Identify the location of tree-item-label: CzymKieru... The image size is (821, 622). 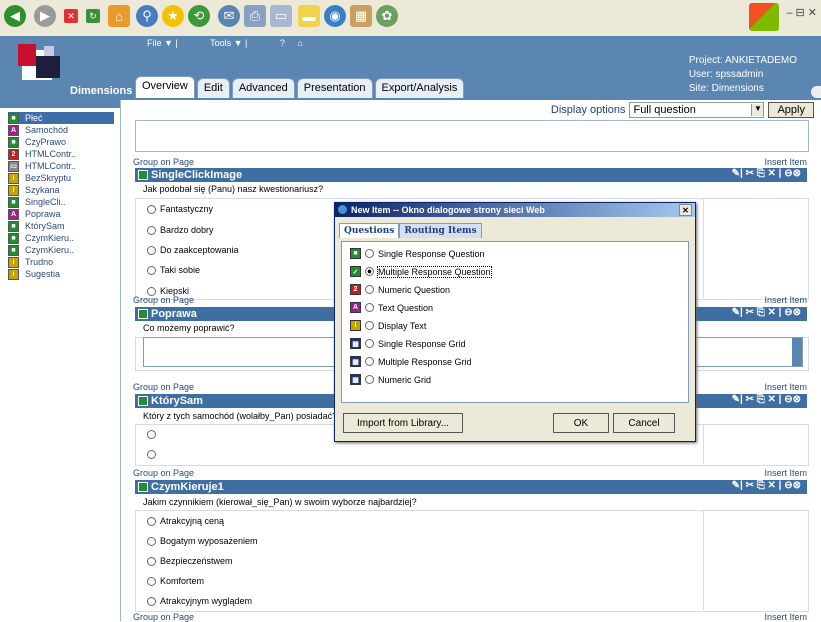
(50, 238).